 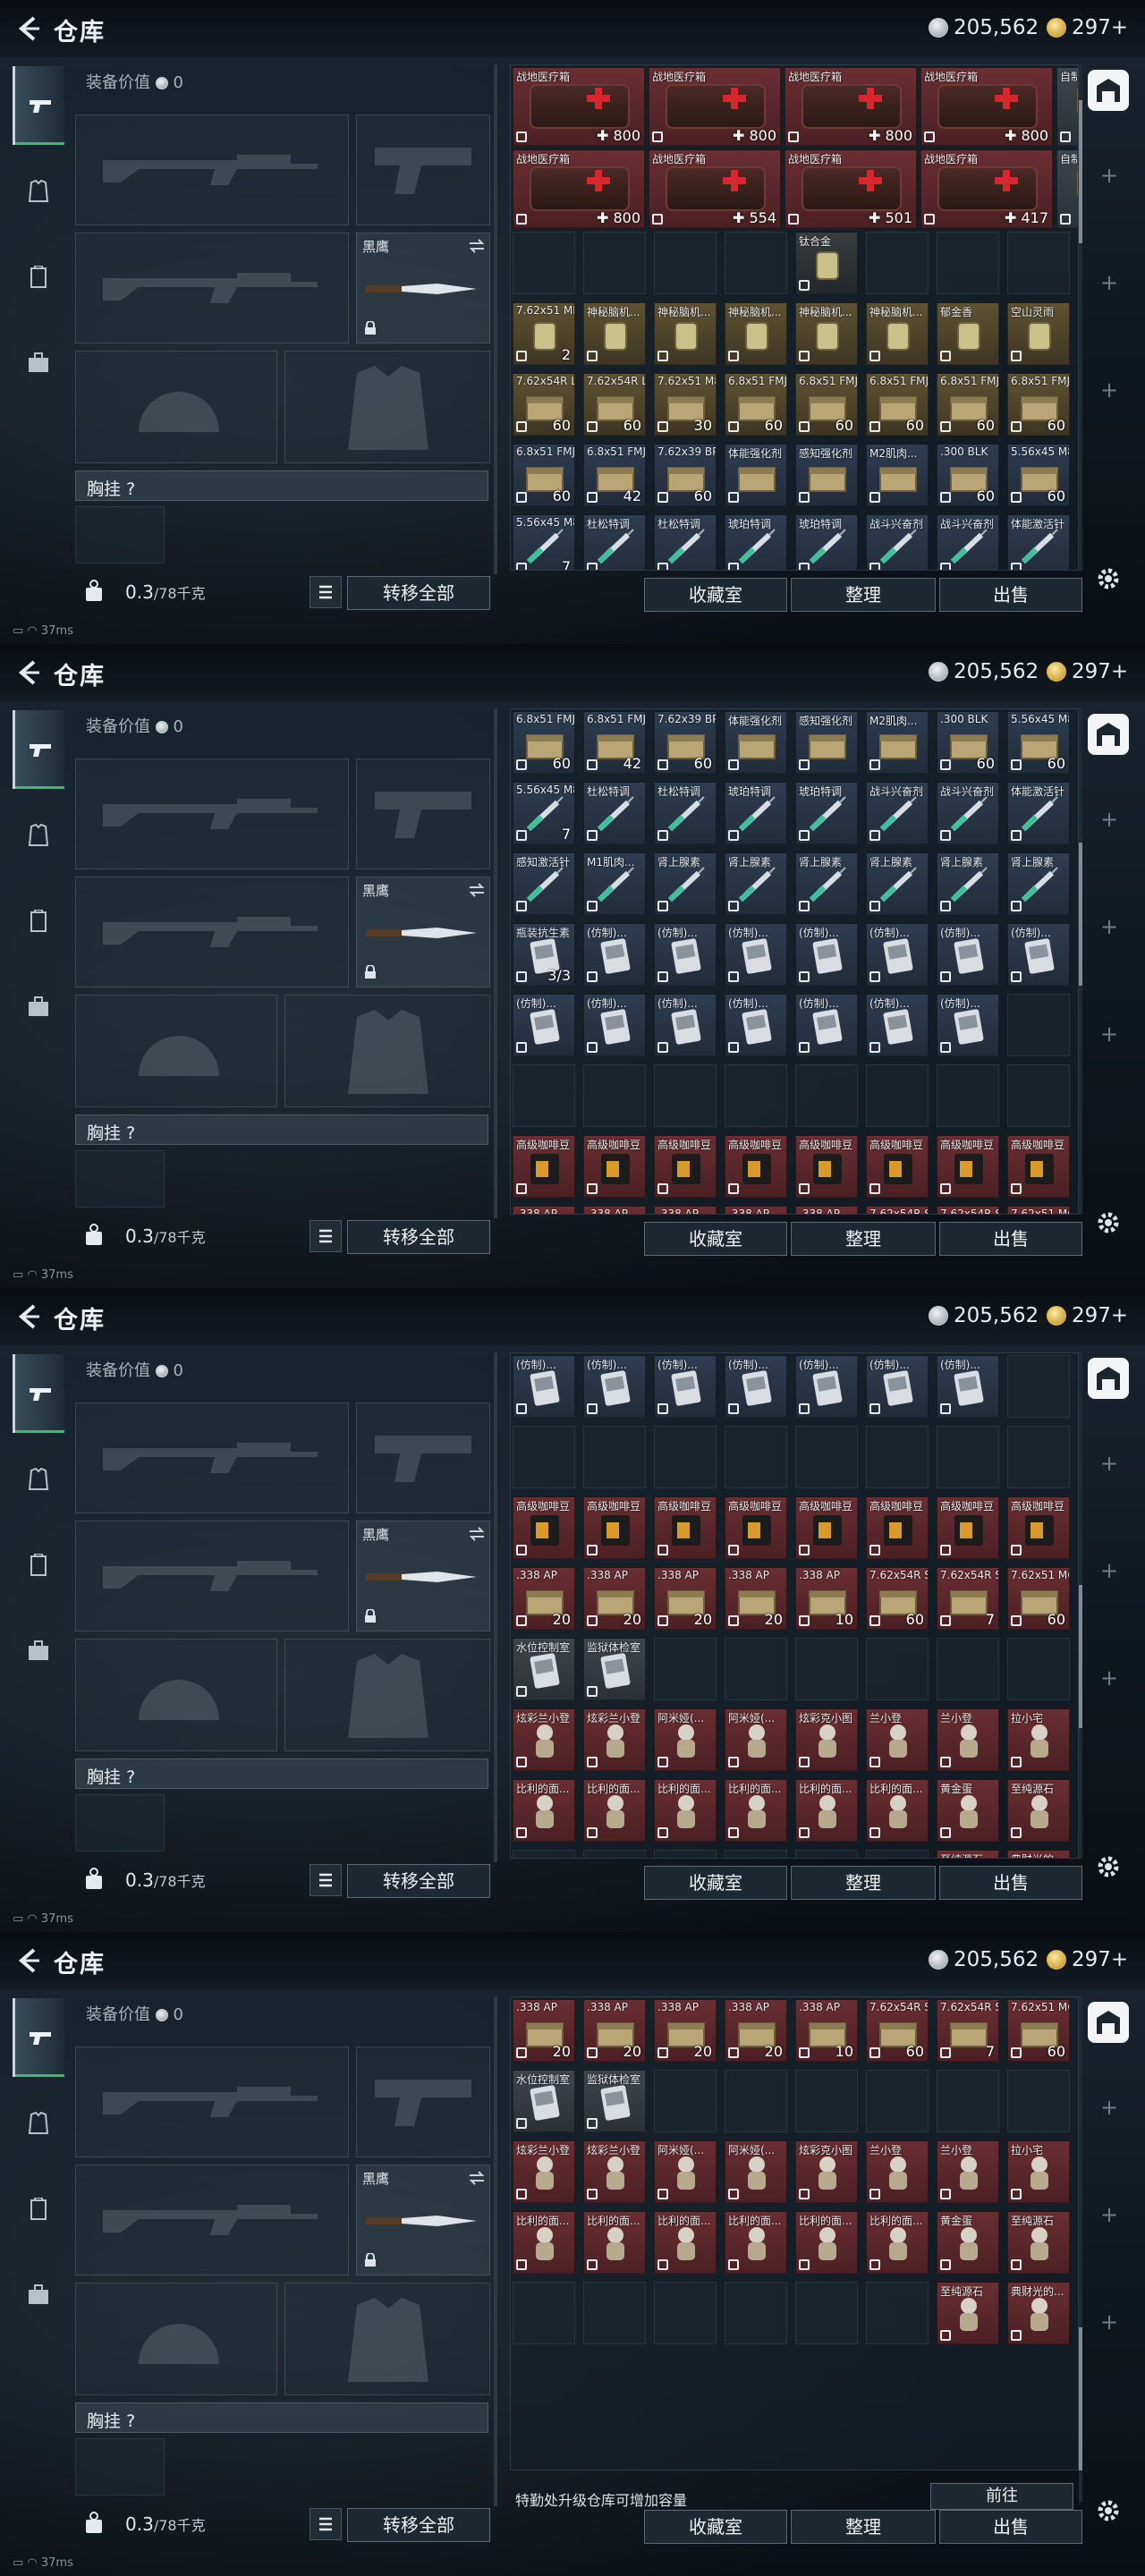 What do you see at coordinates (1038, 2030) in the screenshot?
I see `storage-item: 7.62x51 M62 60` at bounding box center [1038, 2030].